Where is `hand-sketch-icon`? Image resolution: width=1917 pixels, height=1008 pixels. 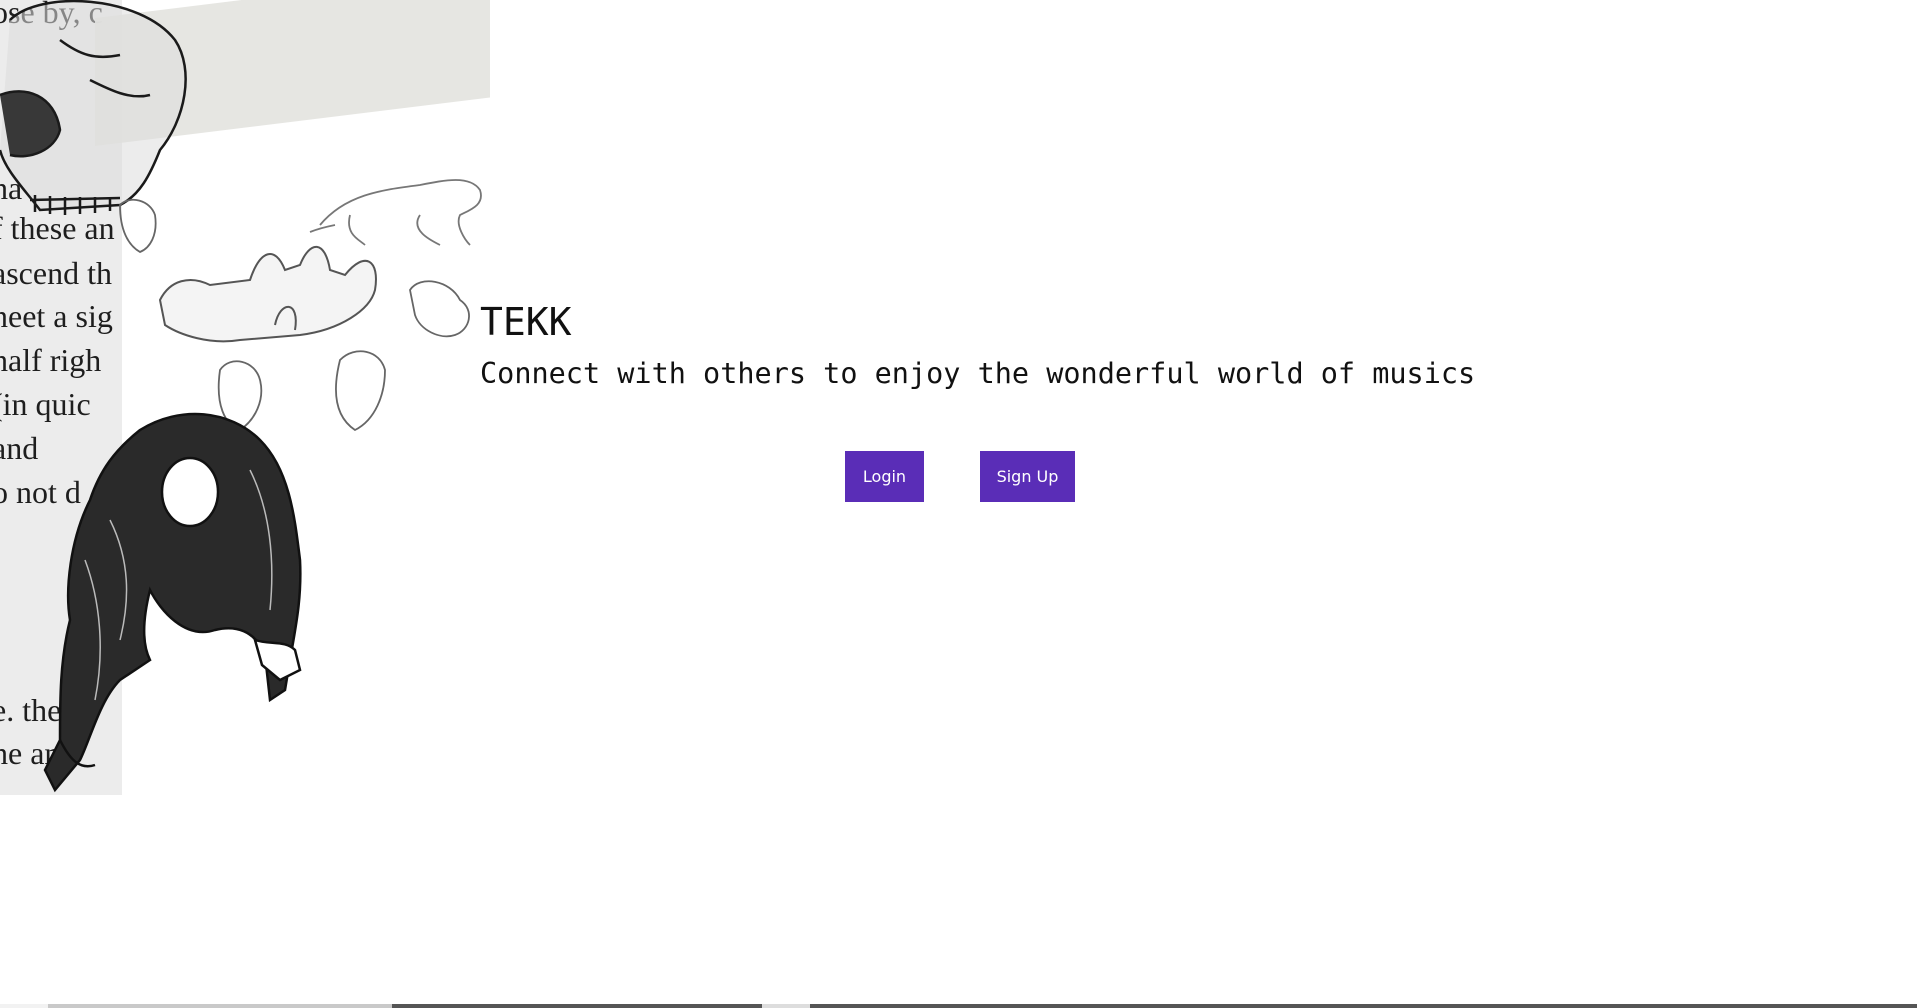 hand-sketch-icon is located at coordinates (267, 294).